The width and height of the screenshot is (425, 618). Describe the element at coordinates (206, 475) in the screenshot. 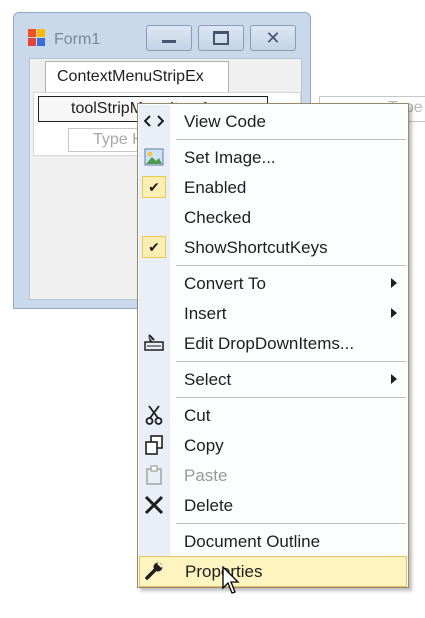

I see `menu-item-label: Paste` at that location.